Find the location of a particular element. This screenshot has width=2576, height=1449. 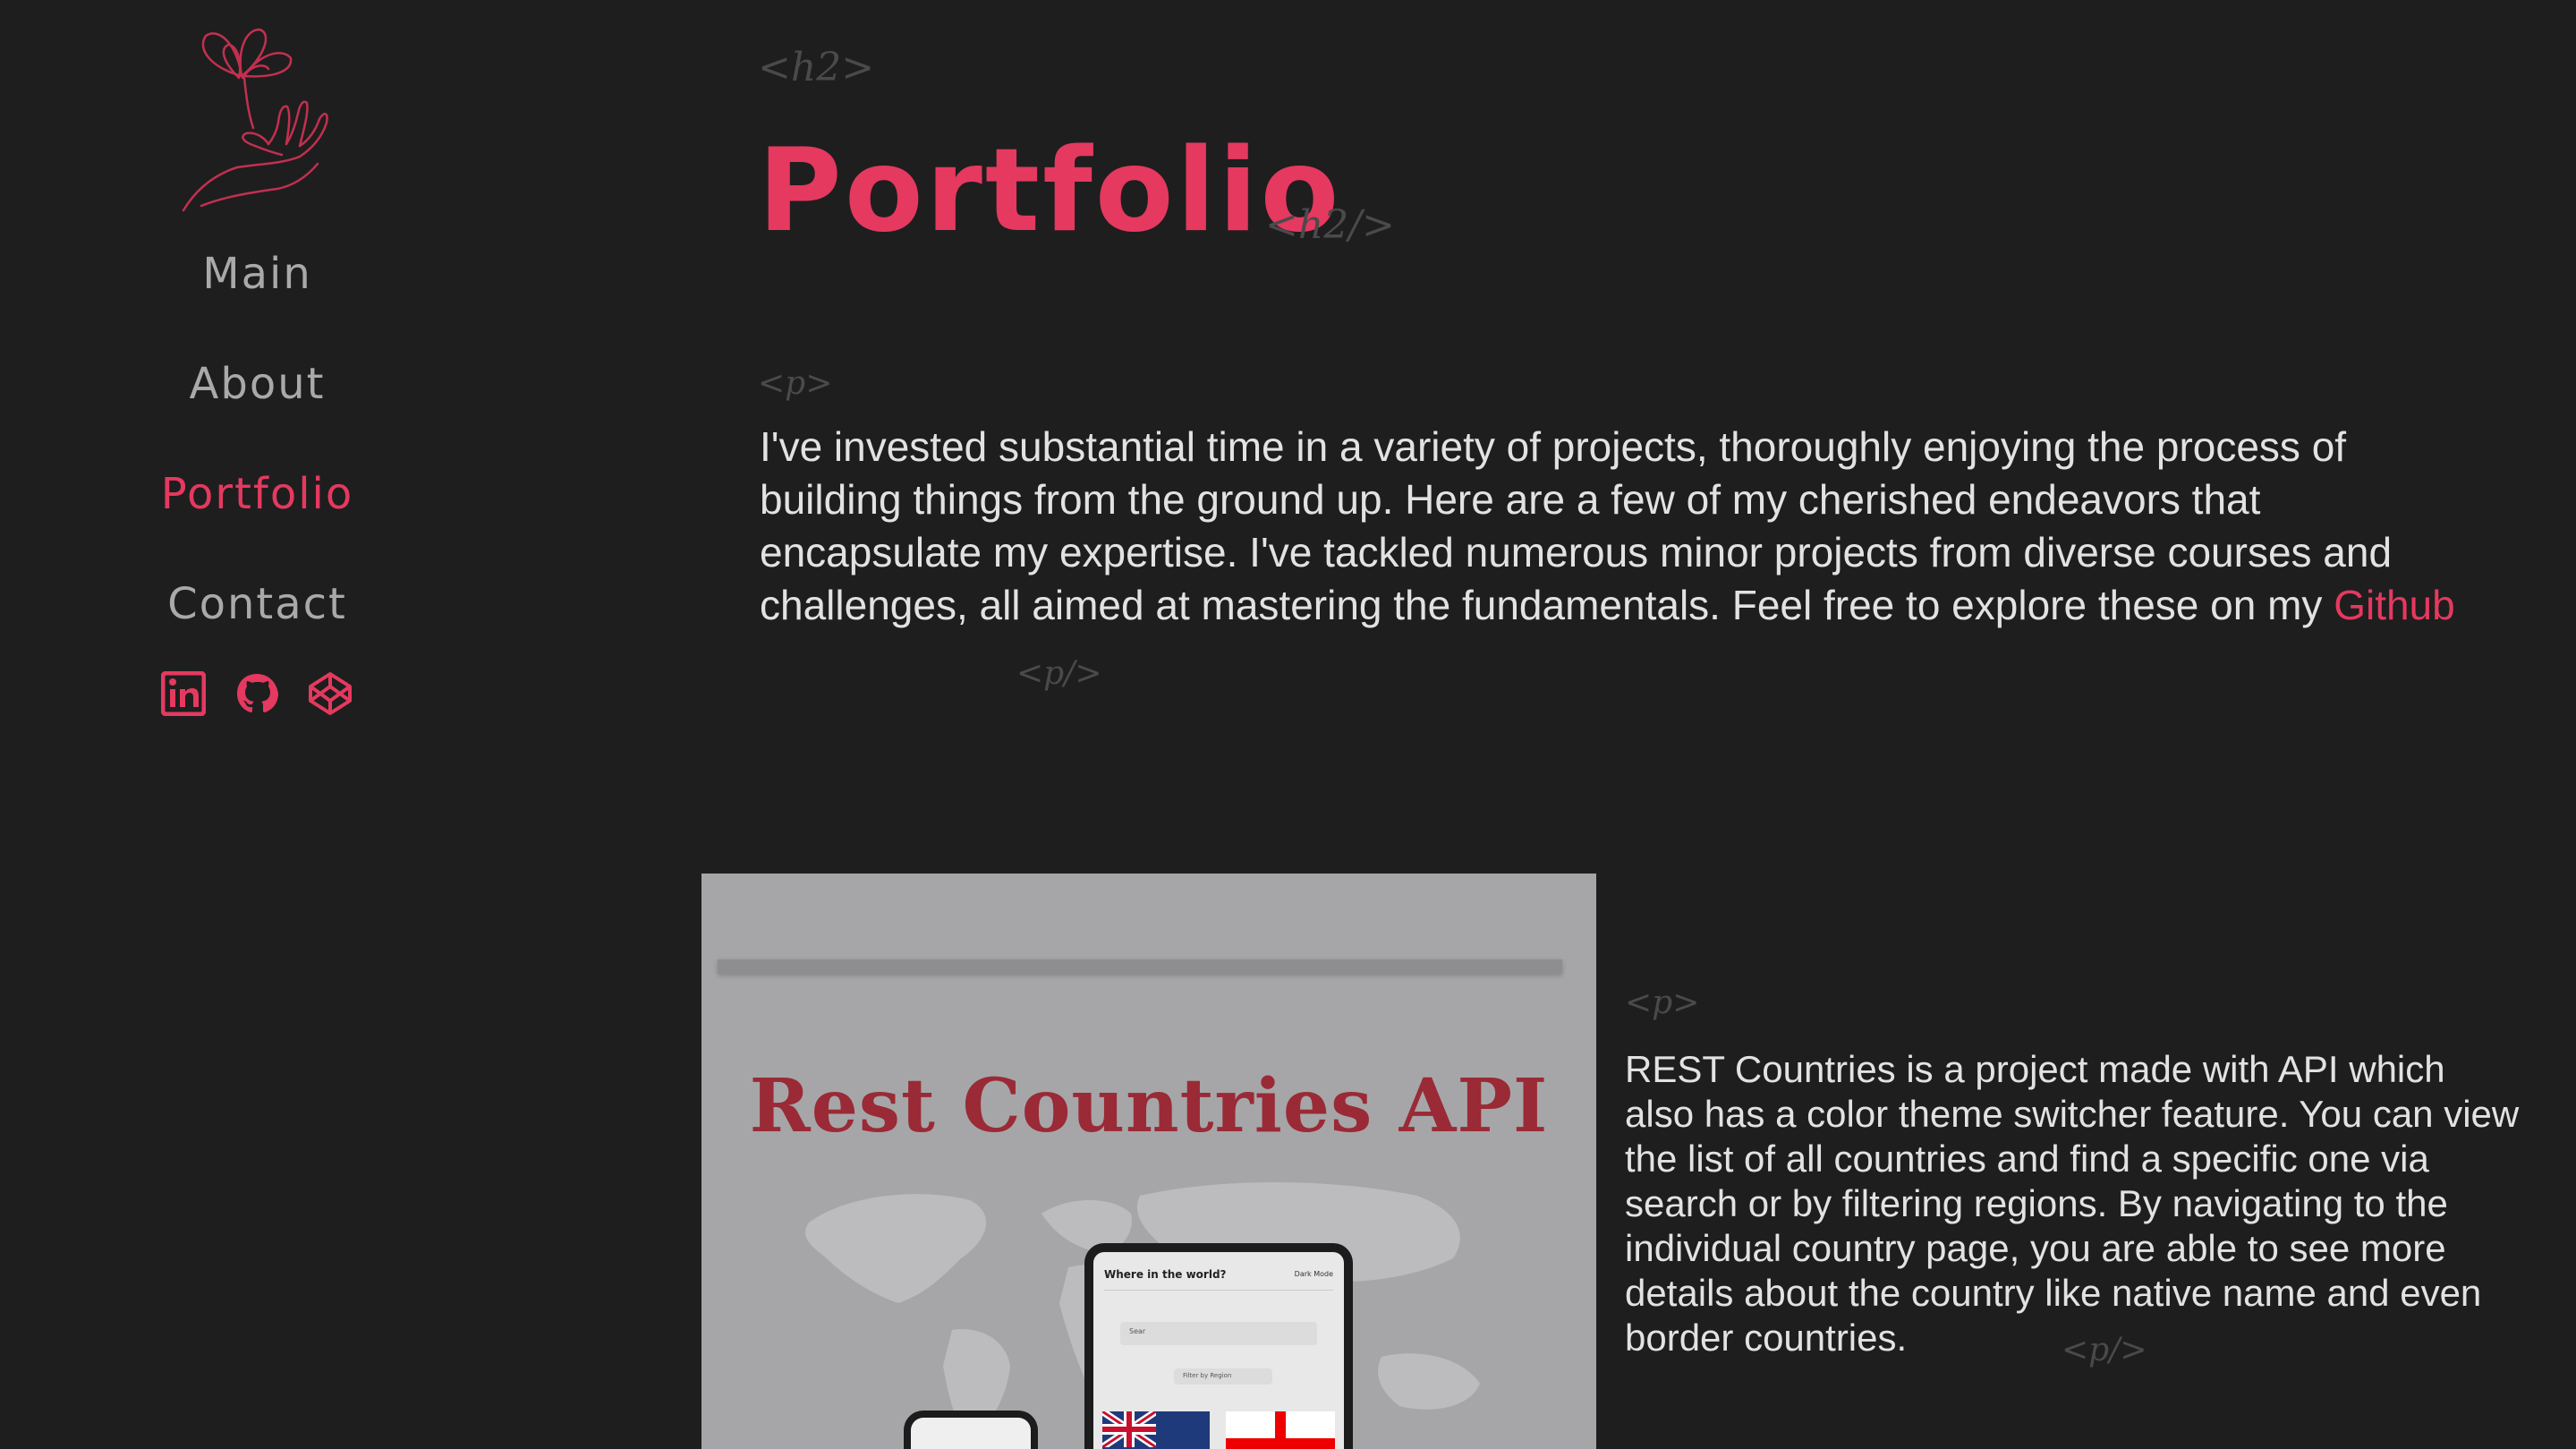

nav-item-portfolio: Portfolio is located at coordinates (257, 494).